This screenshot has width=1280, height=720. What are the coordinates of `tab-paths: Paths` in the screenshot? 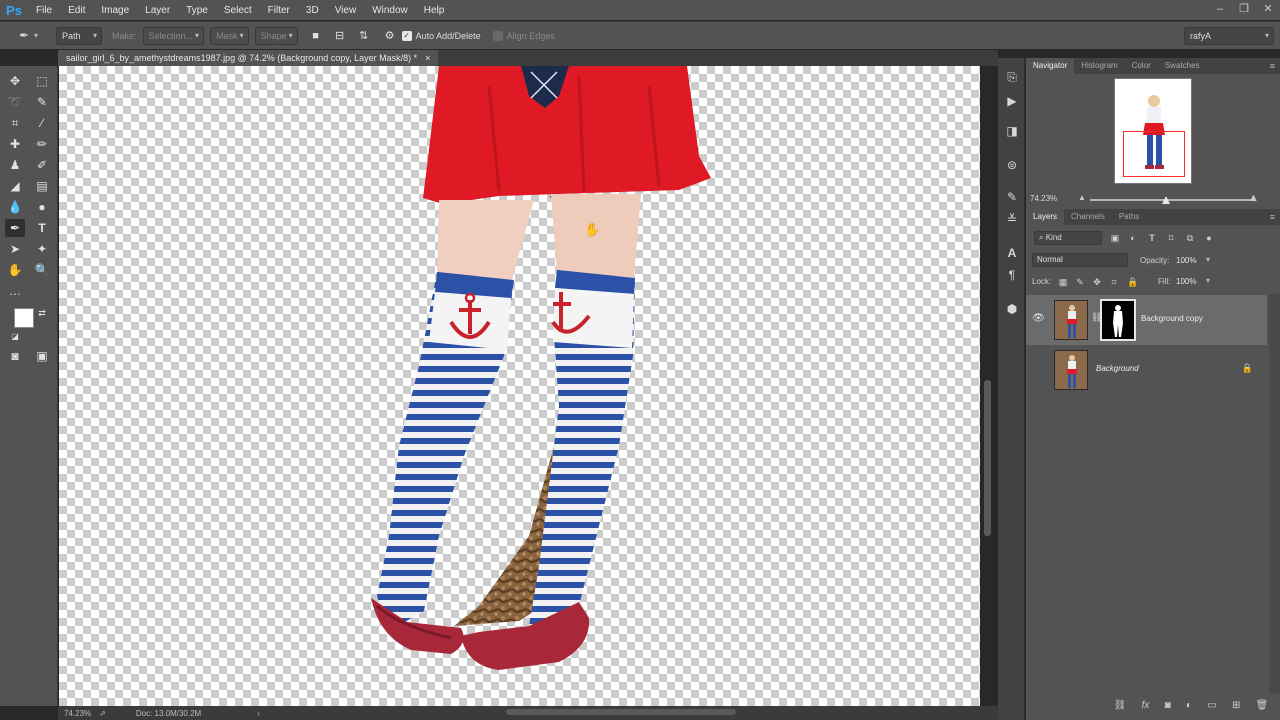 It's located at (1129, 217).